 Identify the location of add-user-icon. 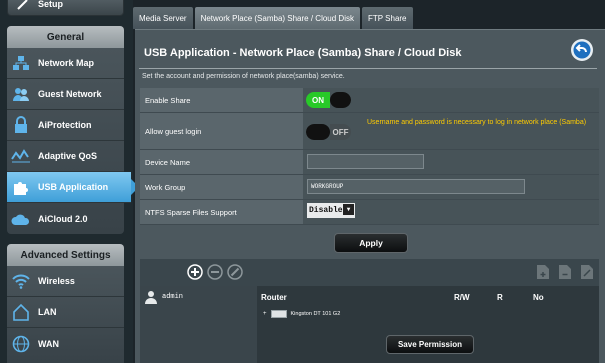
(195, 272).